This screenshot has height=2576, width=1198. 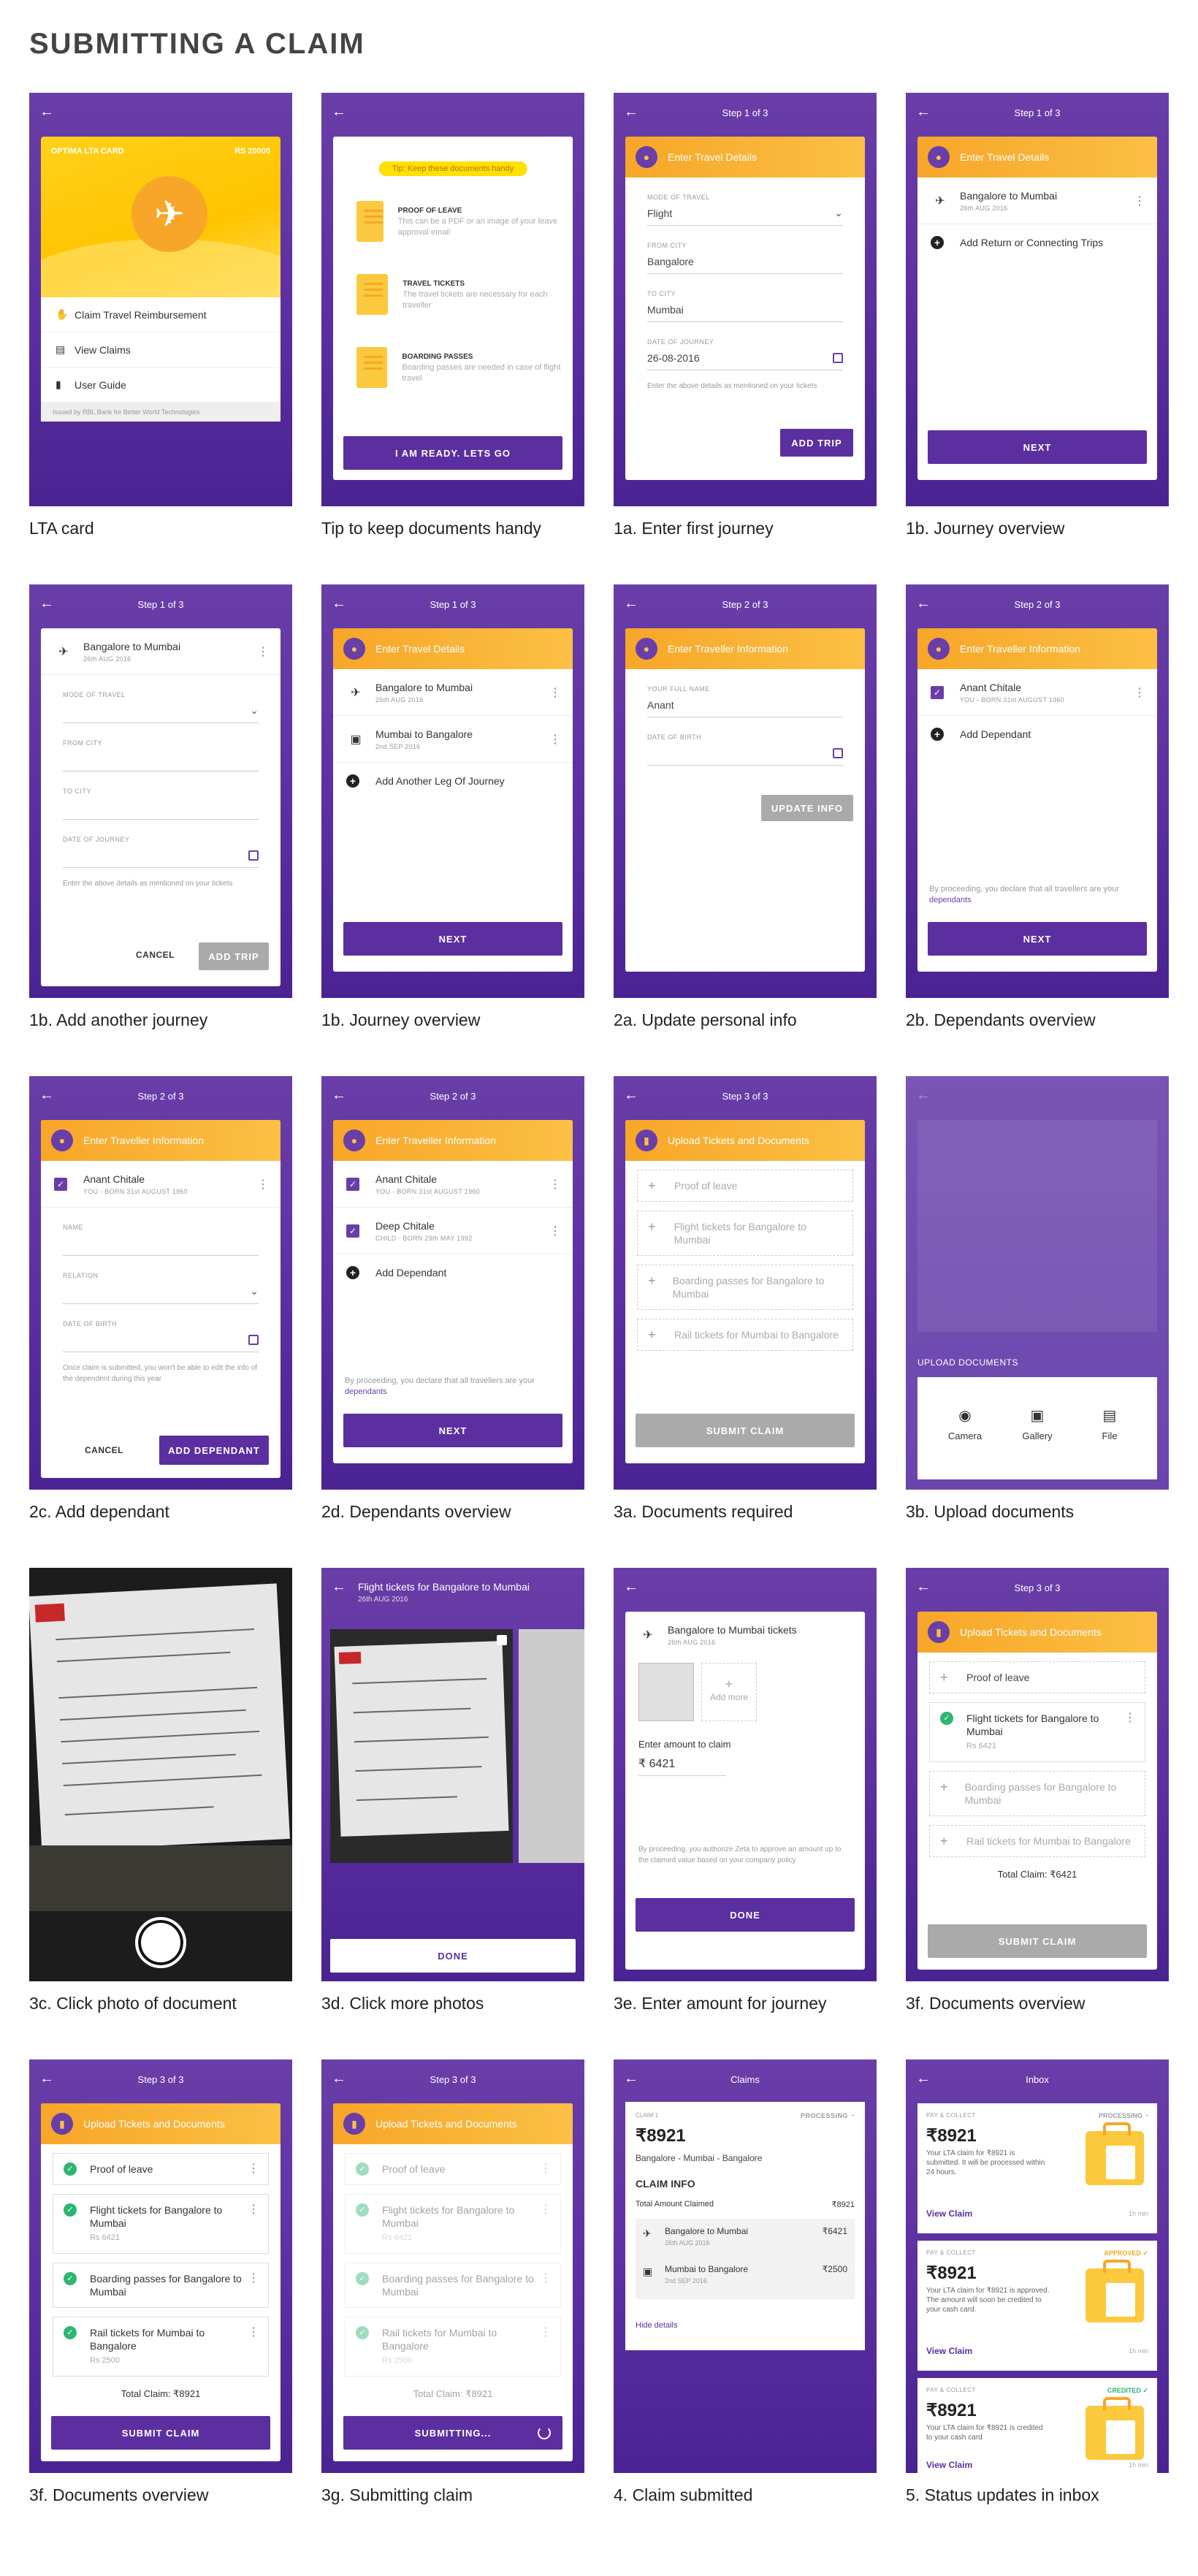 What do you see at coordinates (682, 1766) in the screenshot?
I see `amount-input: ₹ 6421` at bounding box center [682, 1766].